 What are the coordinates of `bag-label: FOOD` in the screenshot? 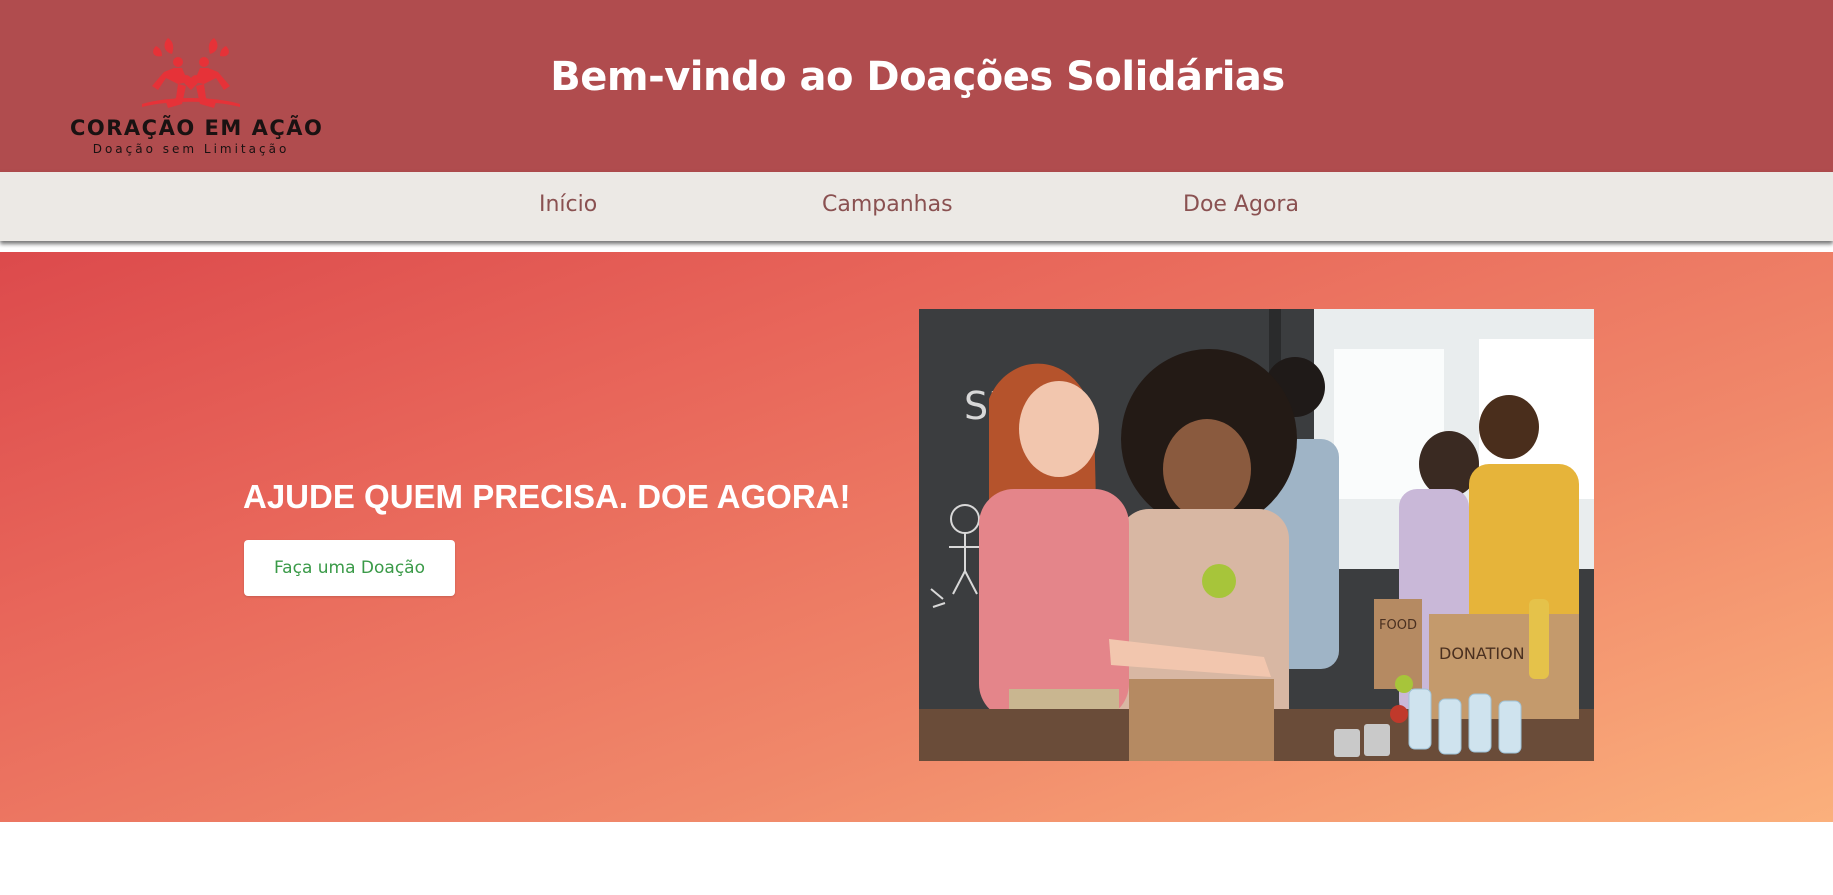 It's located at (1398, 625).